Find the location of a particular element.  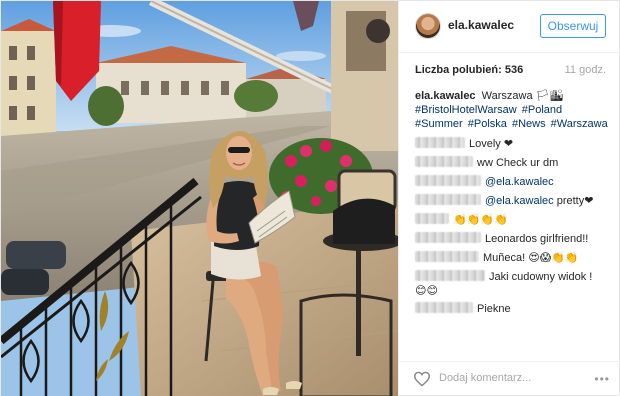

comment-item: Lovely ❤ is located at coordinates (513, 144).